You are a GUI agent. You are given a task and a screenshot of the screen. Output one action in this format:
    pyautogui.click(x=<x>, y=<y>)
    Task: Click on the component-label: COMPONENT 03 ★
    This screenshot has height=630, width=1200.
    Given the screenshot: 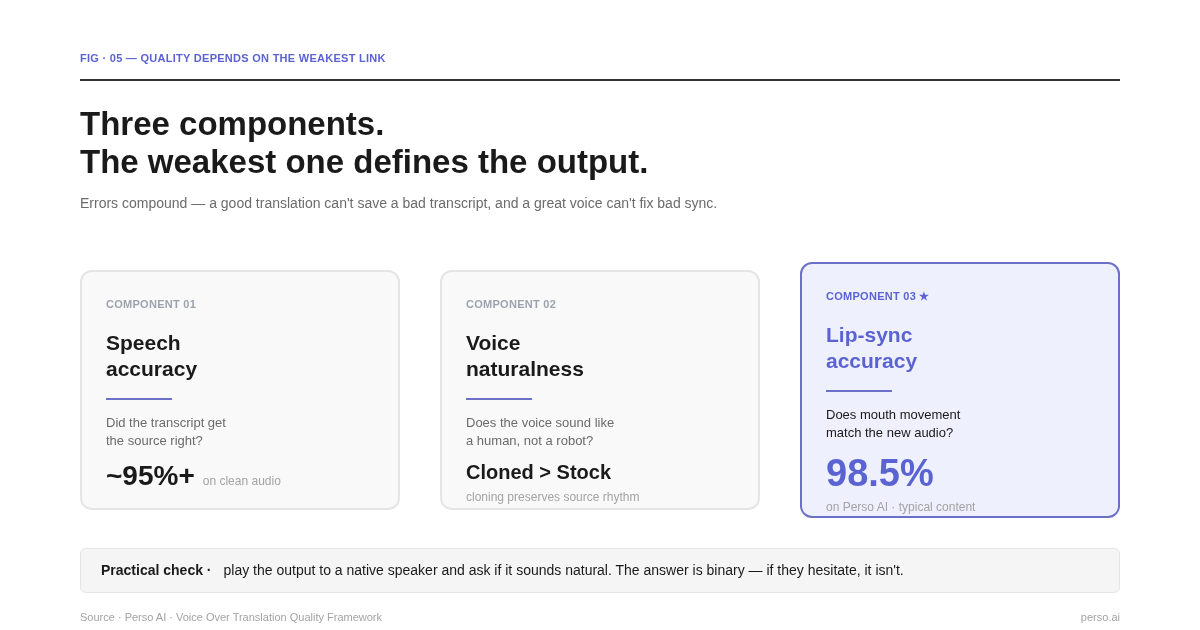 What is the action you would take?
    pyautogui.click(x=878, y=296)
    